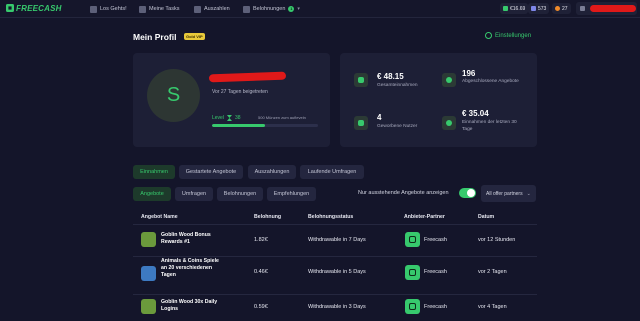 The width and height of the screenshot is (640, 321). Describe the element at coordinates (513, 35) in the screenshot. I see `settings-label: Einstellungen` at that location.